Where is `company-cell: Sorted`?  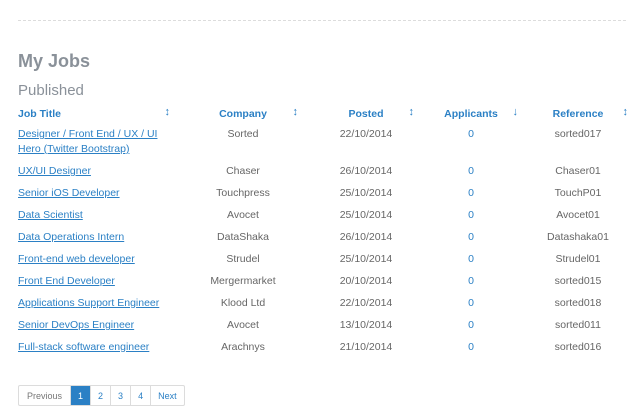 company-cell: Sorted is located at coordinates (243, 134).